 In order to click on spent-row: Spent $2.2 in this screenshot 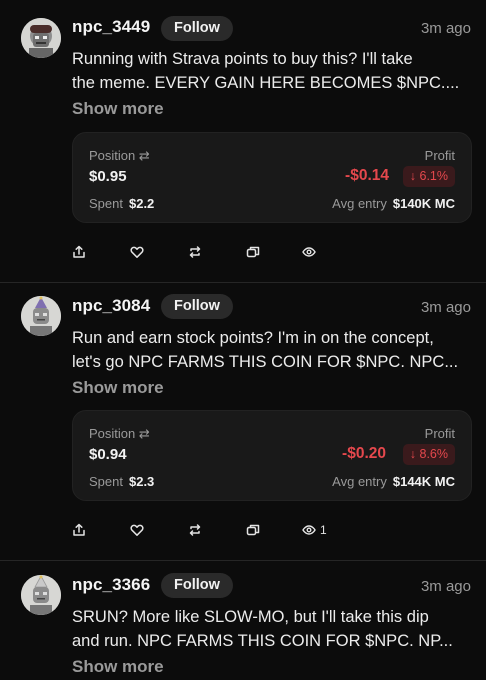, I will do `click(121, 203)`.